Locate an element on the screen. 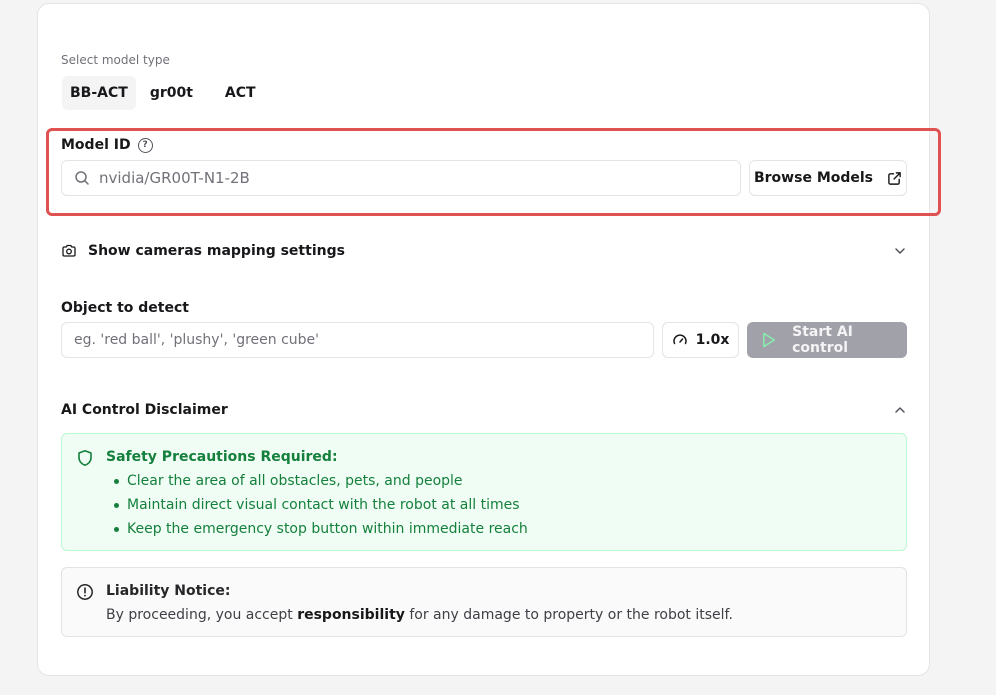 The image size is (996, 695). start-ai-control-label: Start AI control is located at coordinates (822, 340).